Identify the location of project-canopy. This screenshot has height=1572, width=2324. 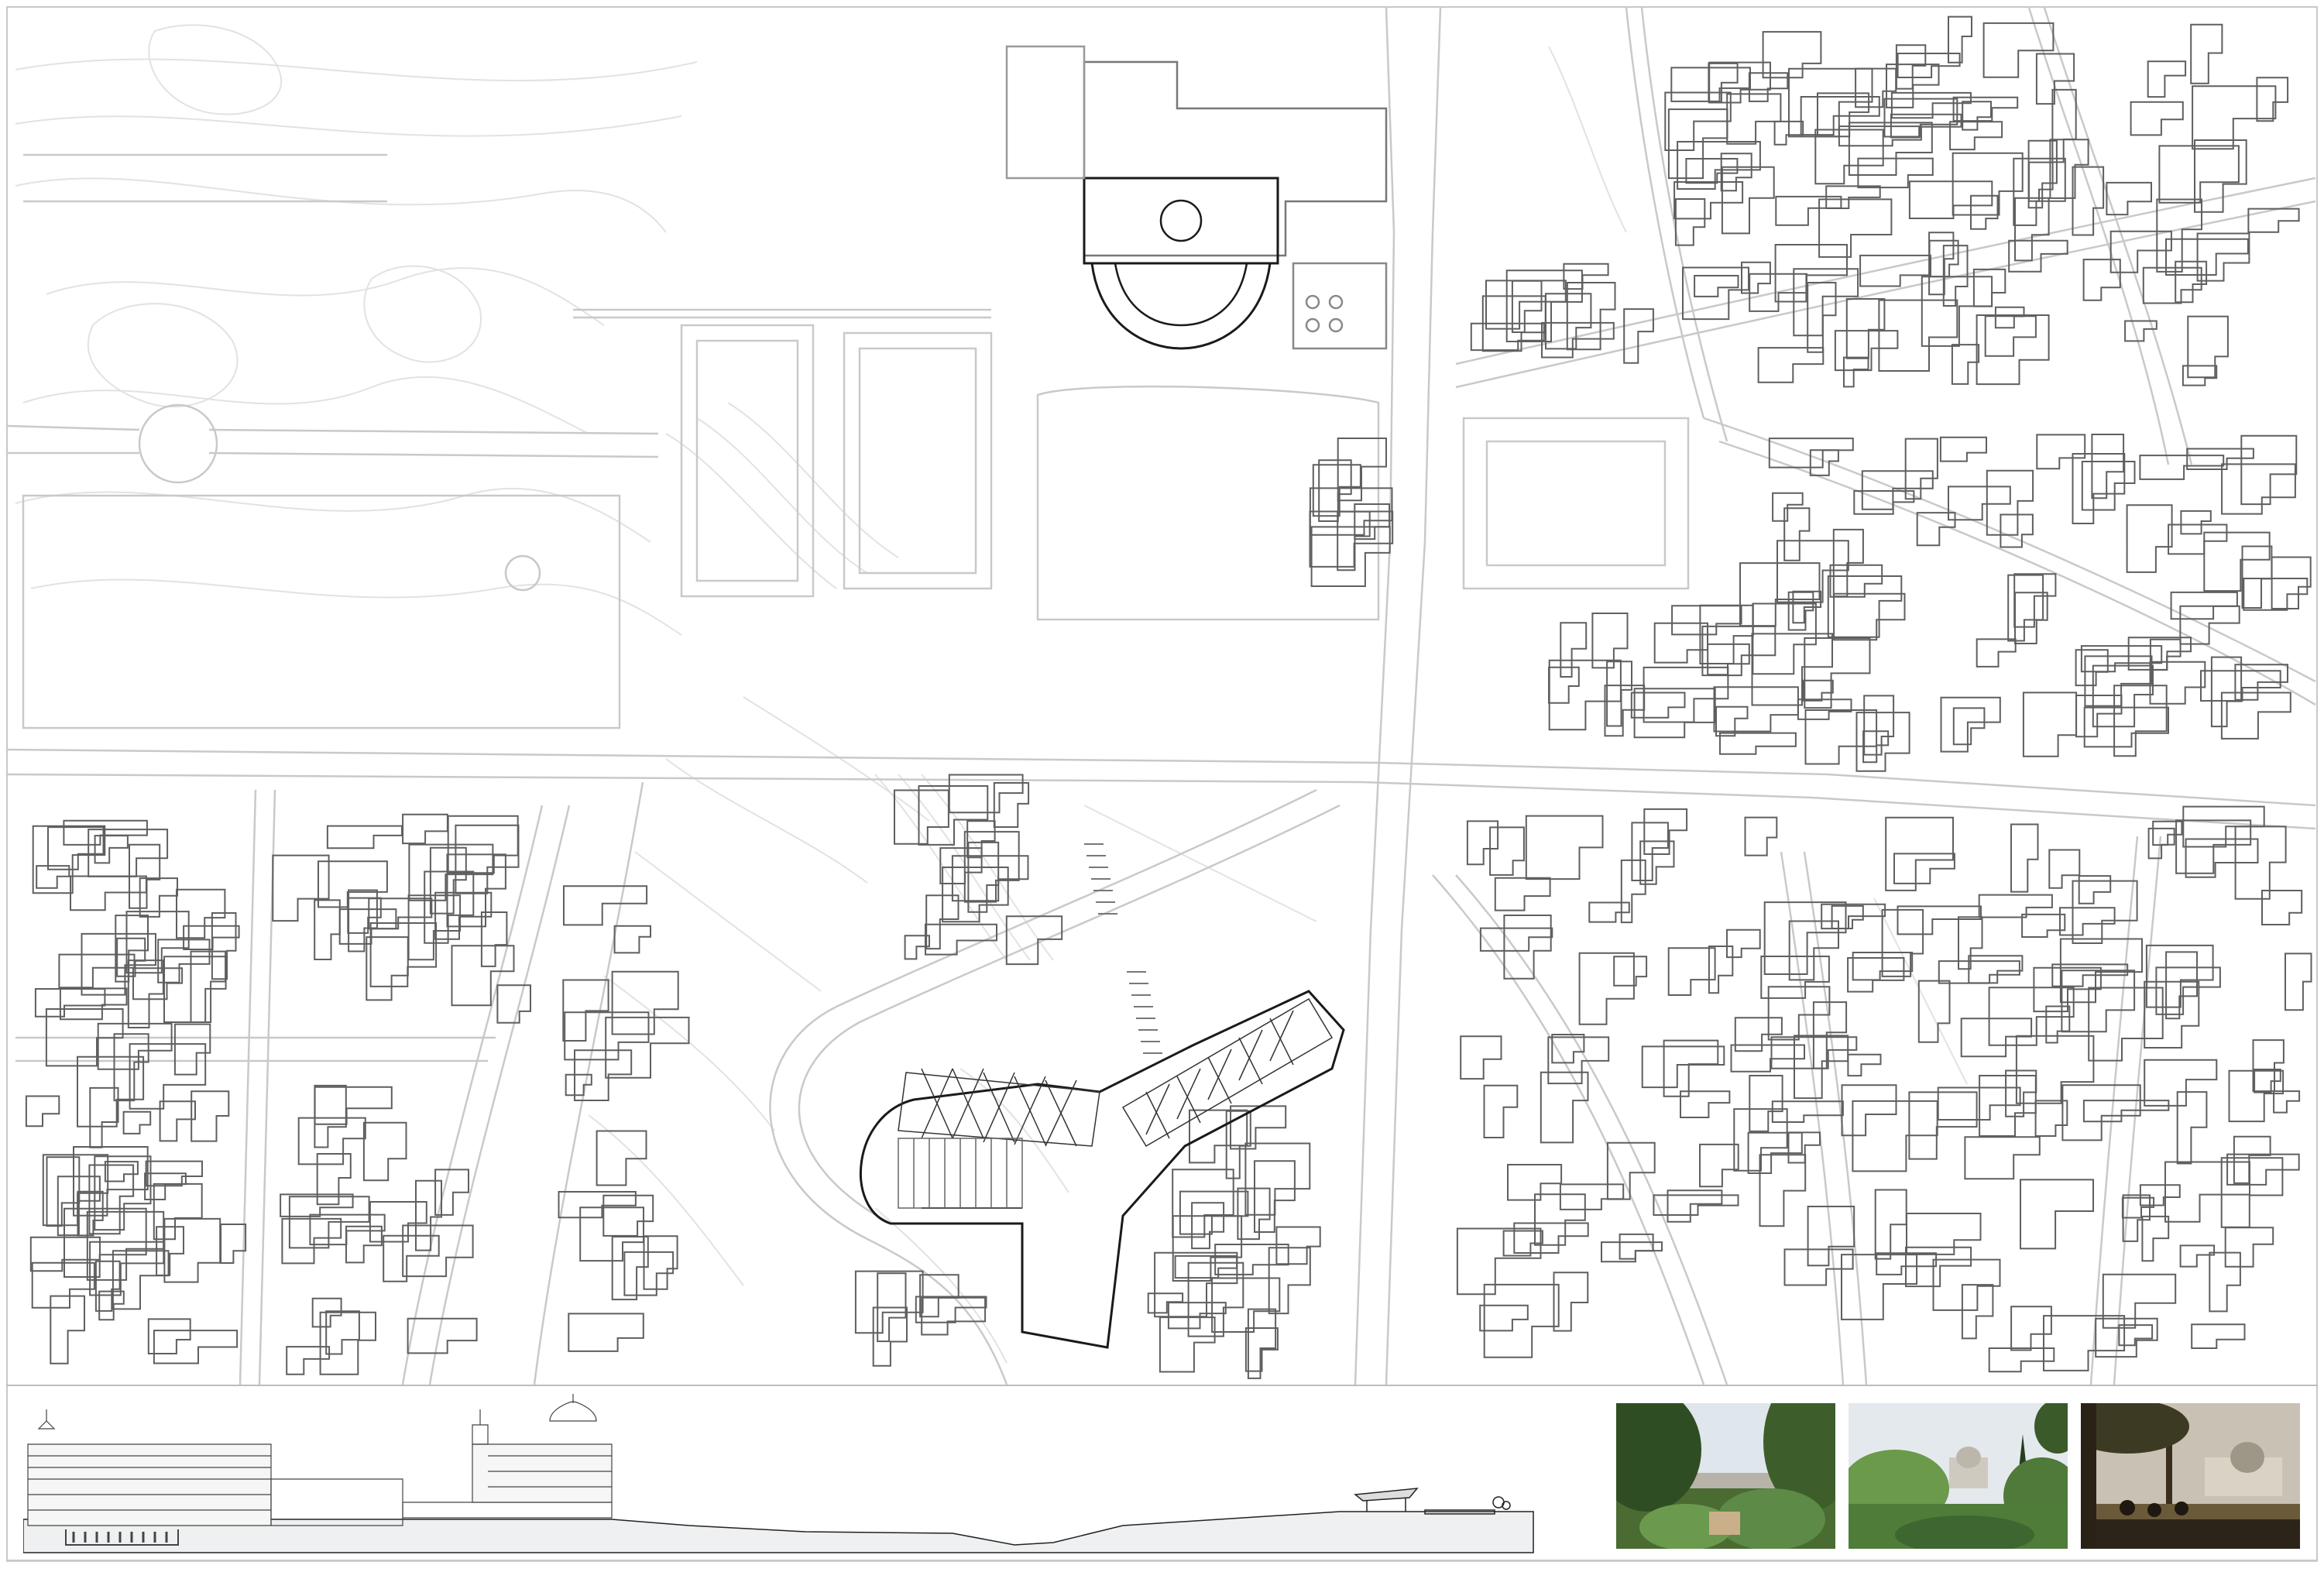
(1102, 1096).